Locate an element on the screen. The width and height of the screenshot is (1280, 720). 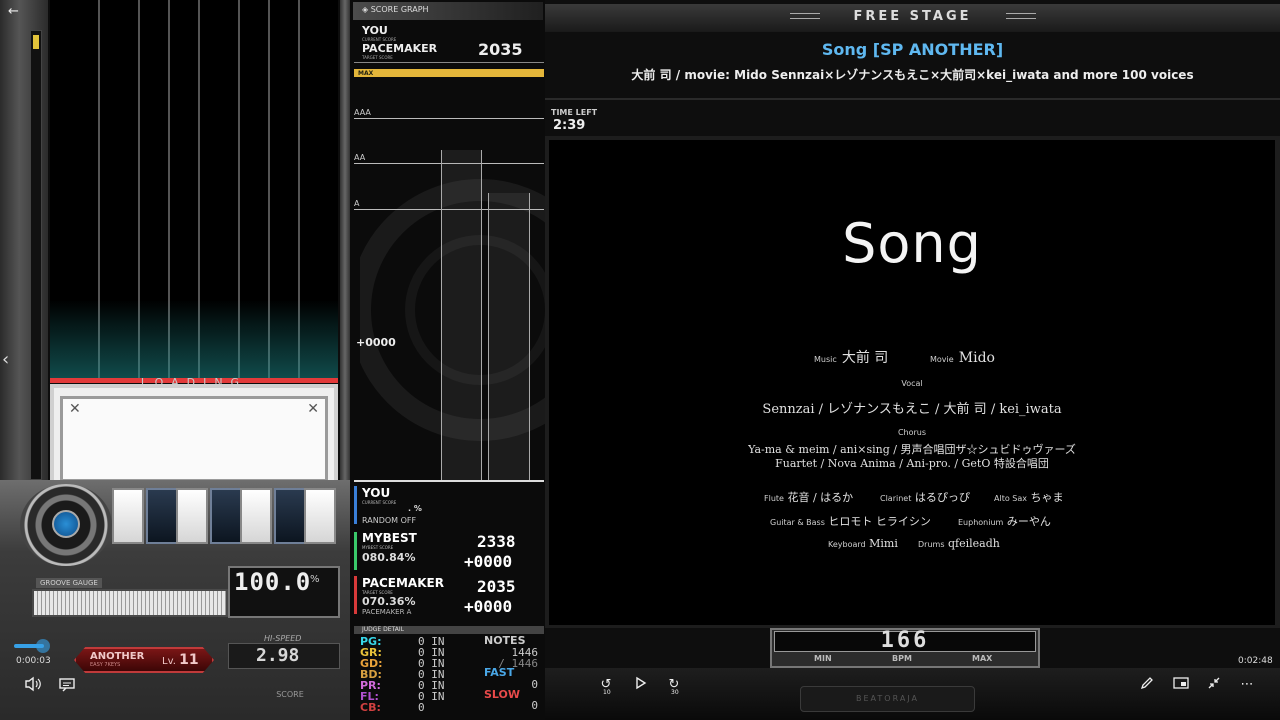
graph-max-label: MAX is located at coordinates (366, 73).